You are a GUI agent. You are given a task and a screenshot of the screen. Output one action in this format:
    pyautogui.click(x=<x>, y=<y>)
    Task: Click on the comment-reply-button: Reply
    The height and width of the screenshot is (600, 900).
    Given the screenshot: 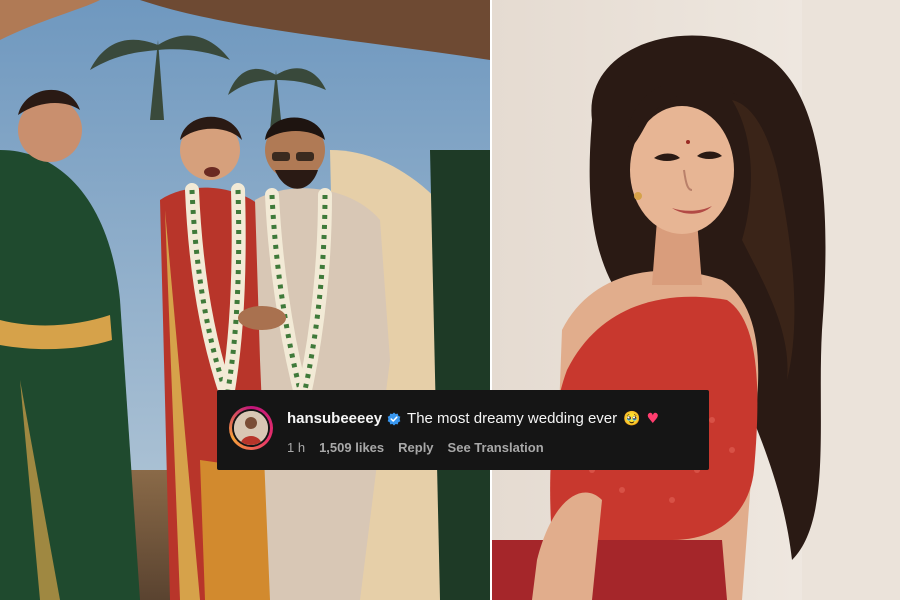 What is the action you would take?
    pyautogui.click(x=415, y=447)
    